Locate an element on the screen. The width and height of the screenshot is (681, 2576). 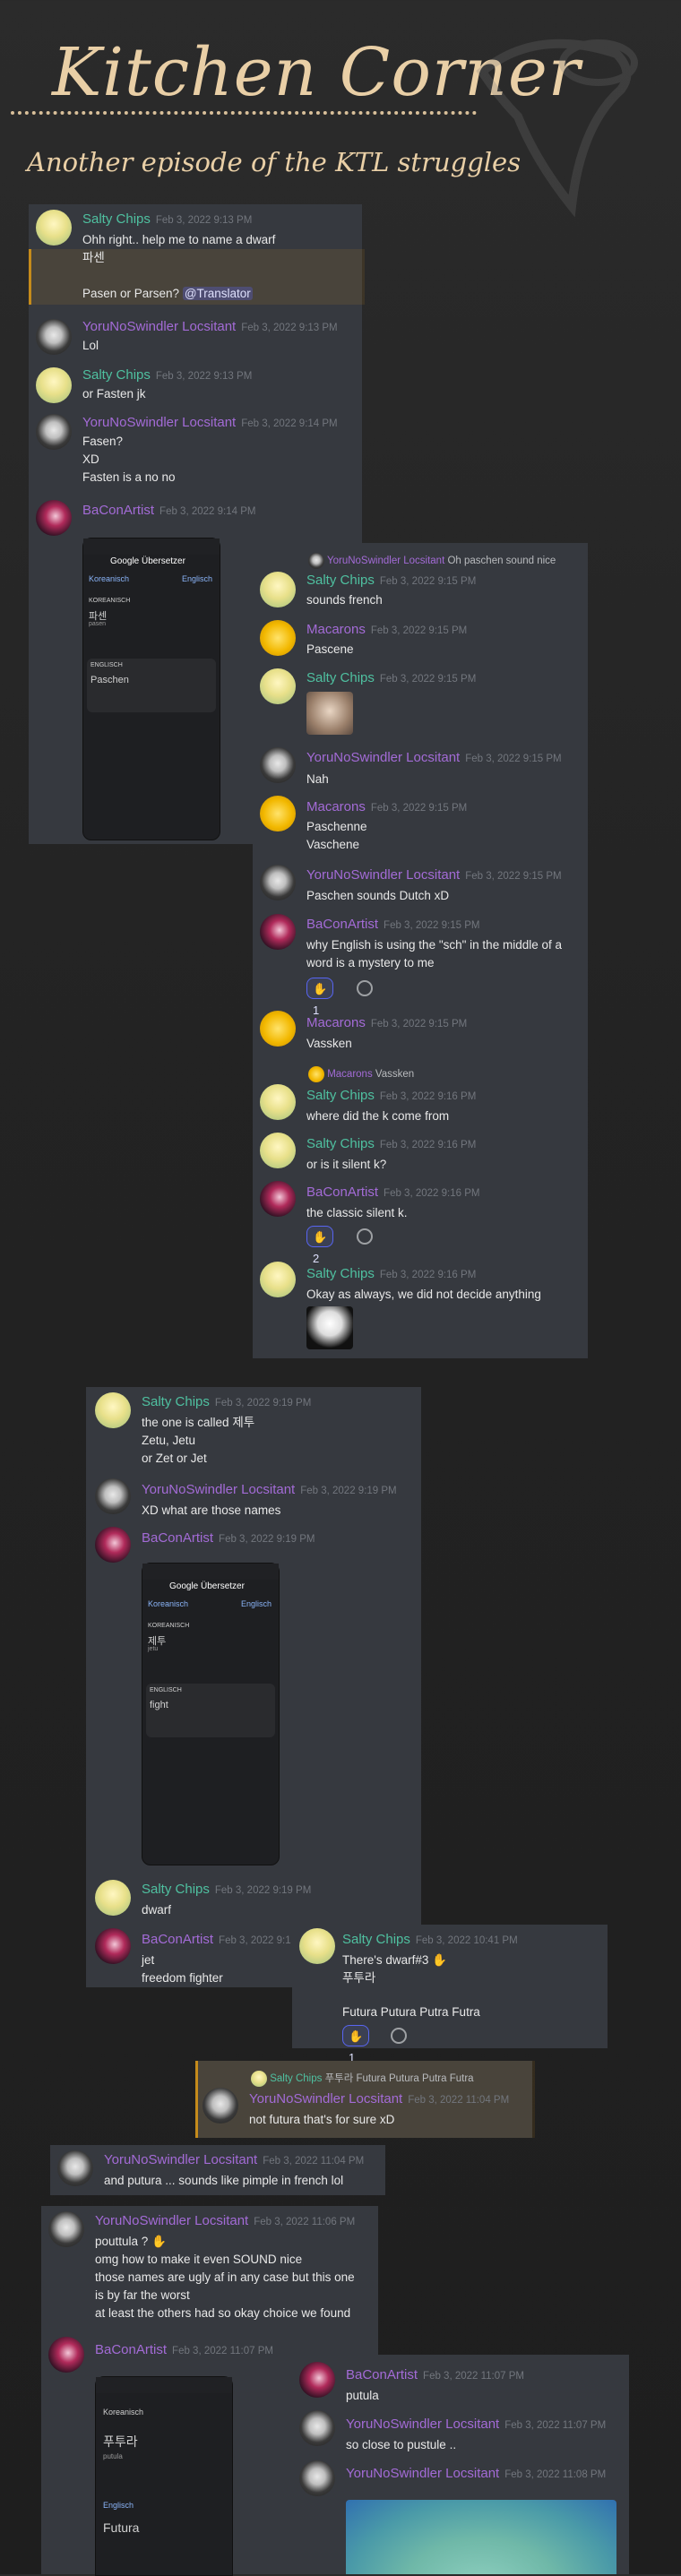
message-text: so close to pustule .. is located at coordinates (401, 2444).